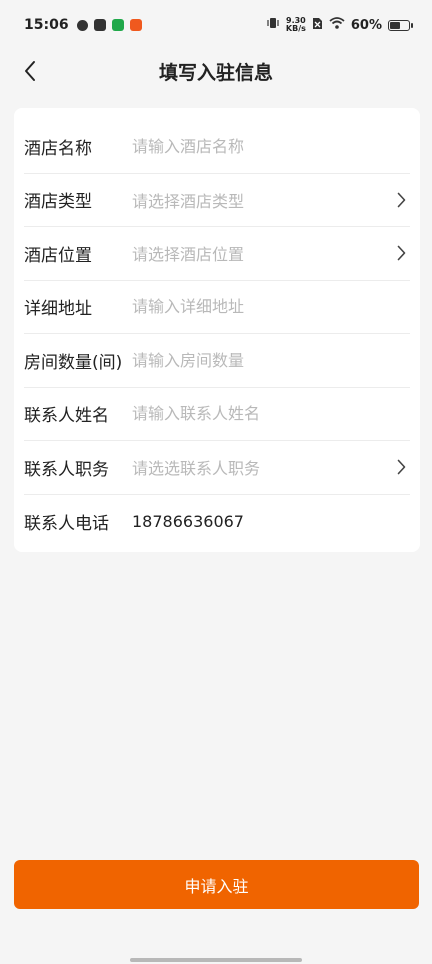 This screenshot has height=964, width=432. I want to click on room-count-label: 房间数量(间), so click(73, 362).